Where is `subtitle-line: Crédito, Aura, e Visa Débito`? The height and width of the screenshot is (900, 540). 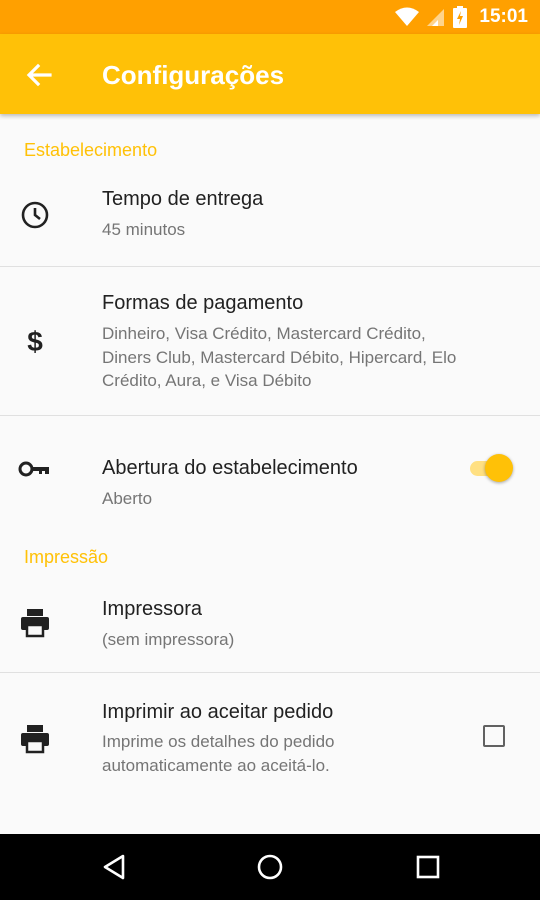
subtitle-line: Crédito, Aura, e Visa Débito is located at coordinates (207, 380).